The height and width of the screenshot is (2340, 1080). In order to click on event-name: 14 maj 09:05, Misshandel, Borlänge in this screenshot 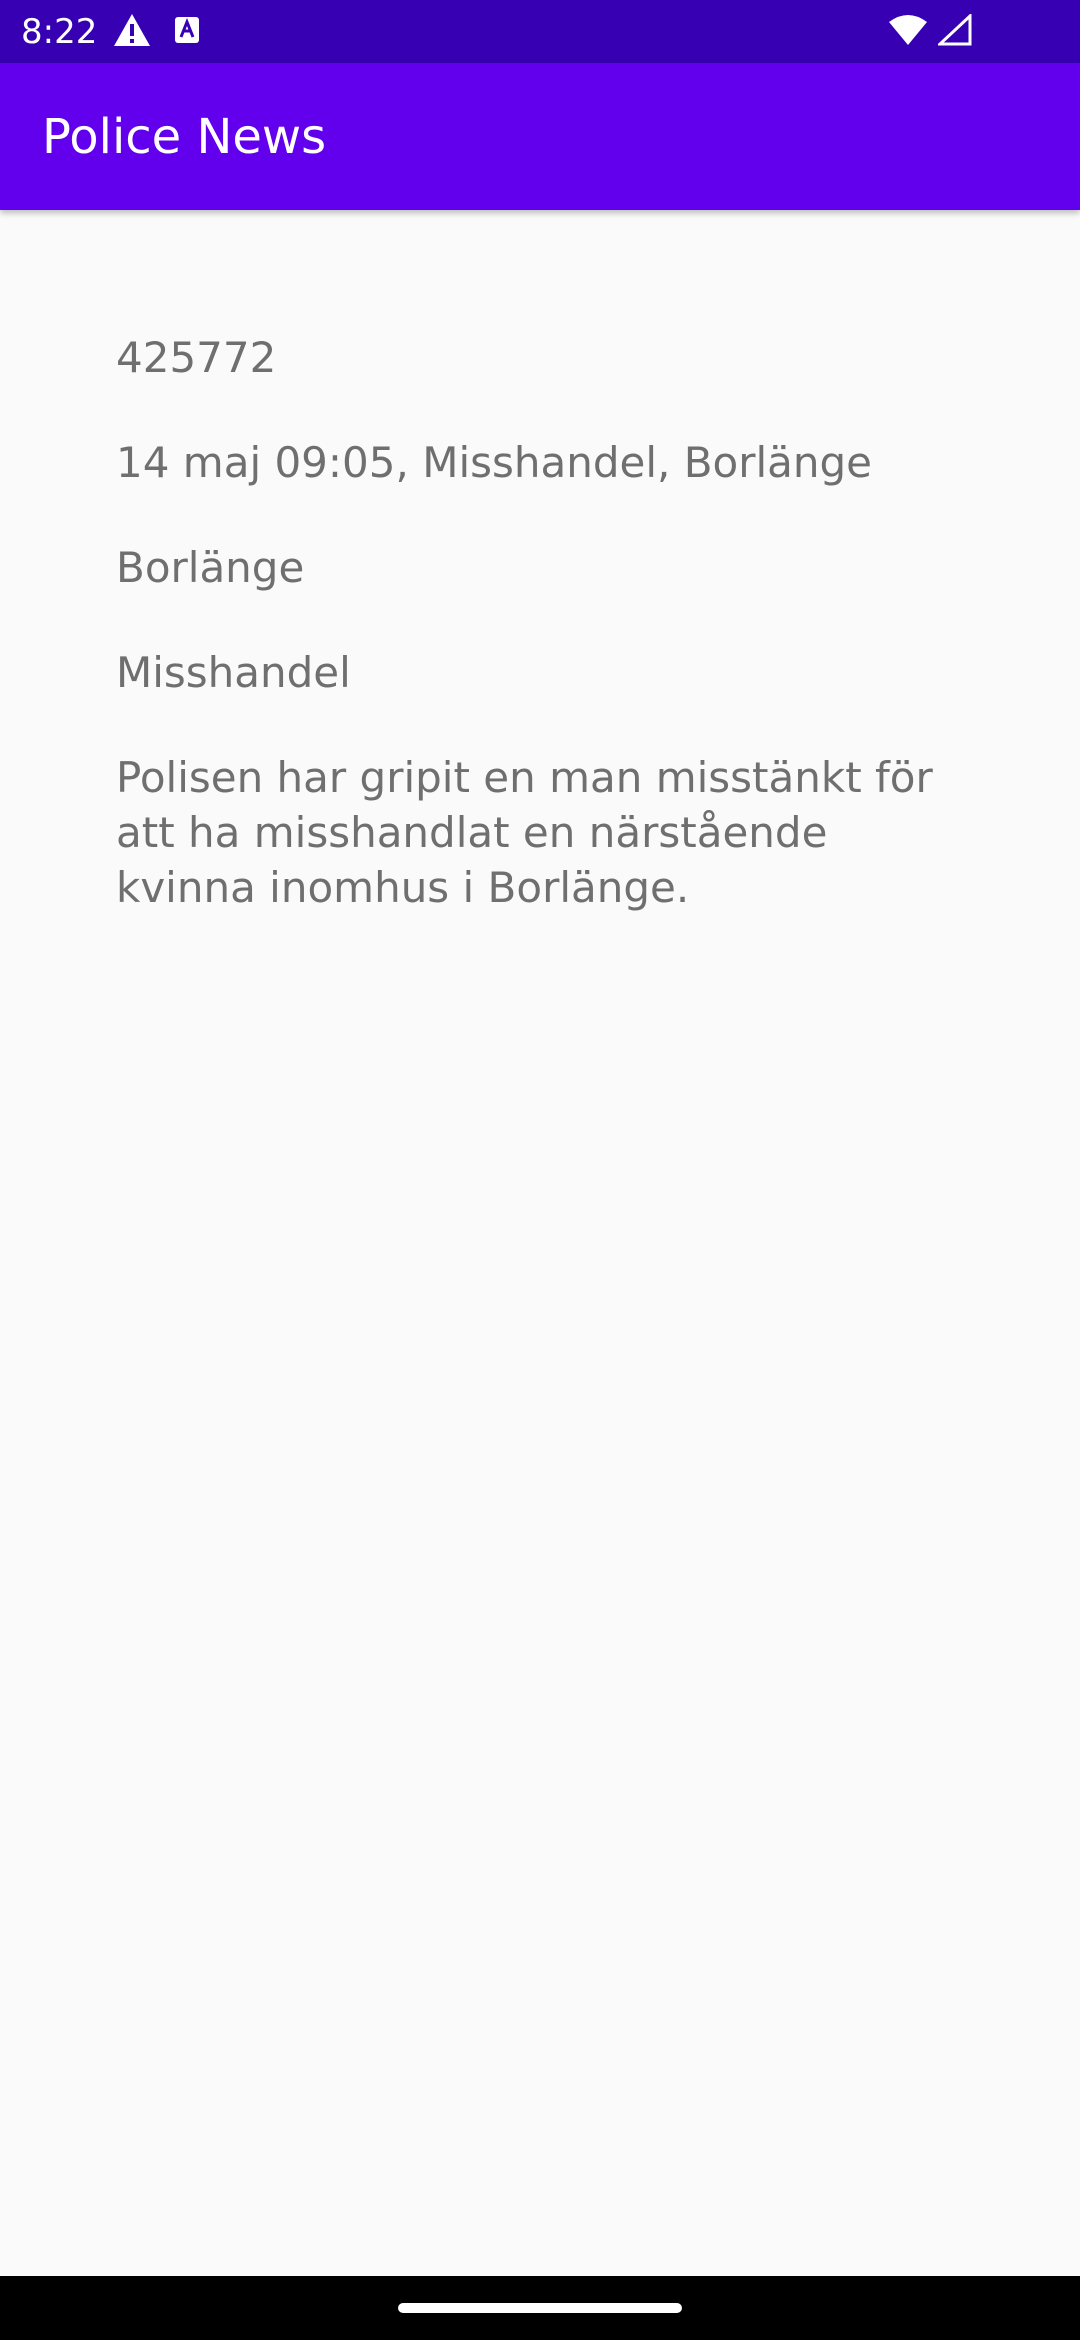, I will do `click(494, 462)`.